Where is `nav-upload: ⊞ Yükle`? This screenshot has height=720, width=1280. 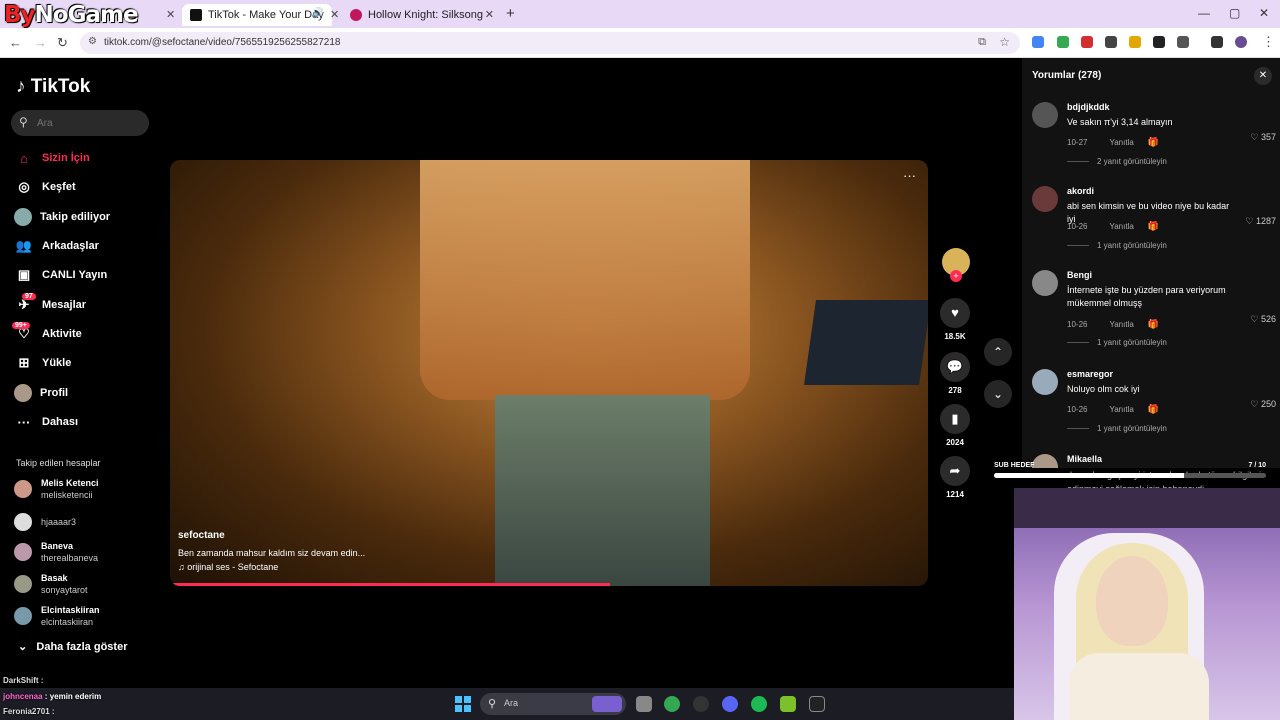
nav-upload: ⊞ Yükle is located at coordinates (43, 363).